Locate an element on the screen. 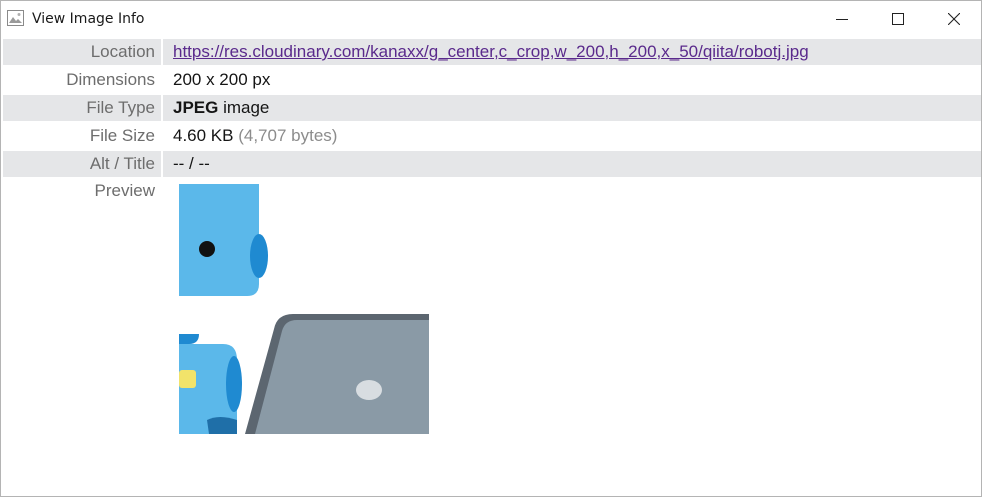 The height and width of the screenshot is (497, 982). file-type-row: File Type JPEG image is located at coordinates (492, 108).